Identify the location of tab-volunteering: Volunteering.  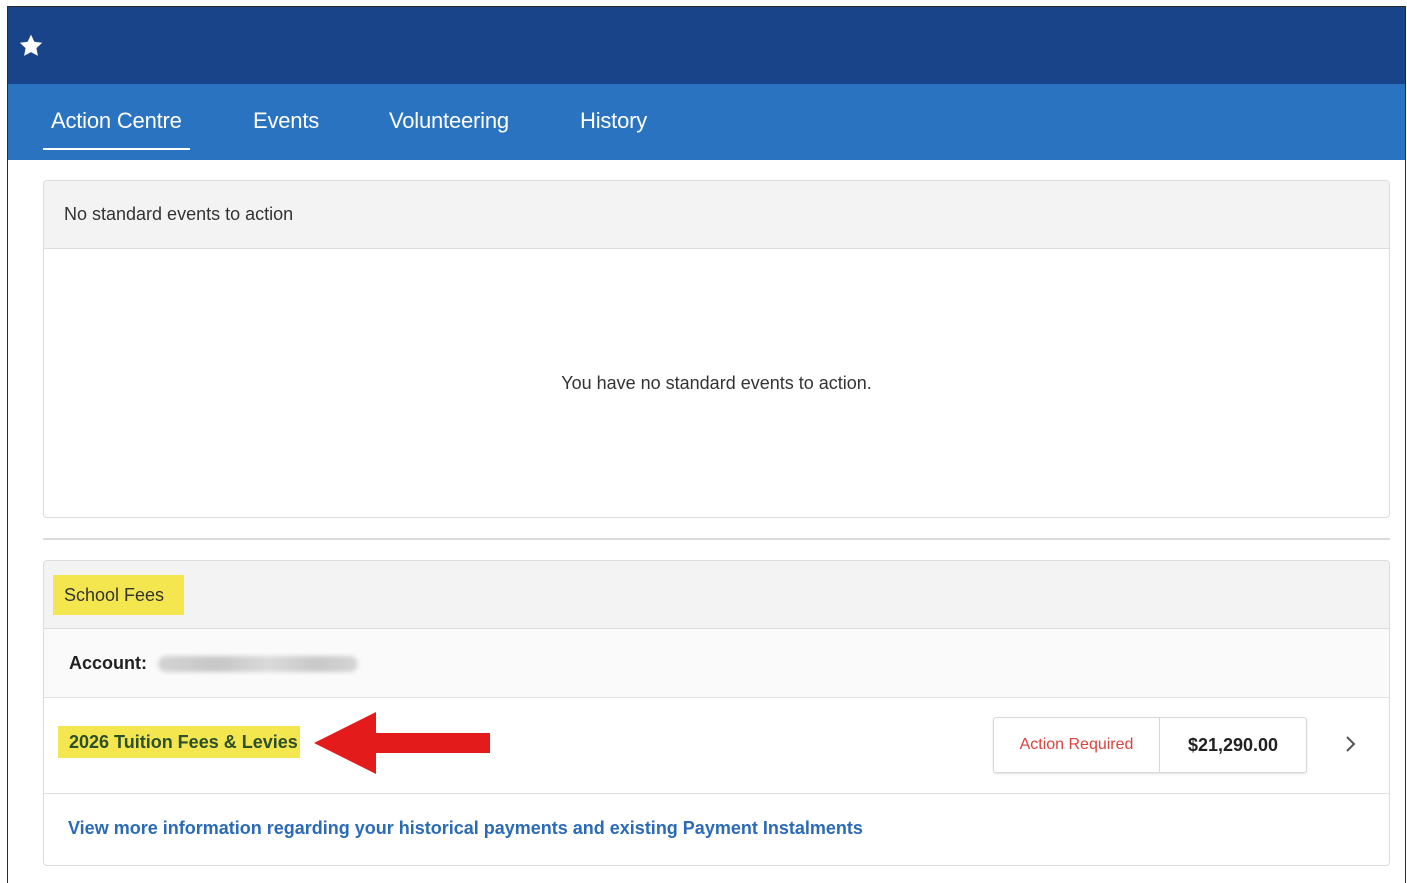
(449, 122).